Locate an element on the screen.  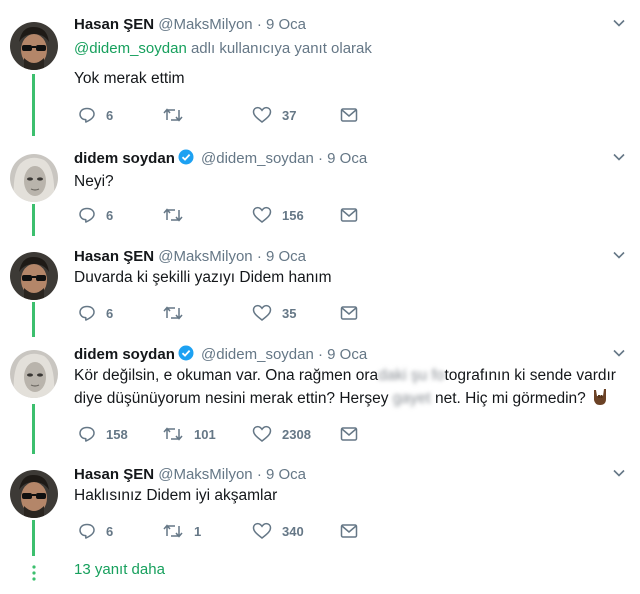
retweet-count: 101 is located at coordinates (205, 434).